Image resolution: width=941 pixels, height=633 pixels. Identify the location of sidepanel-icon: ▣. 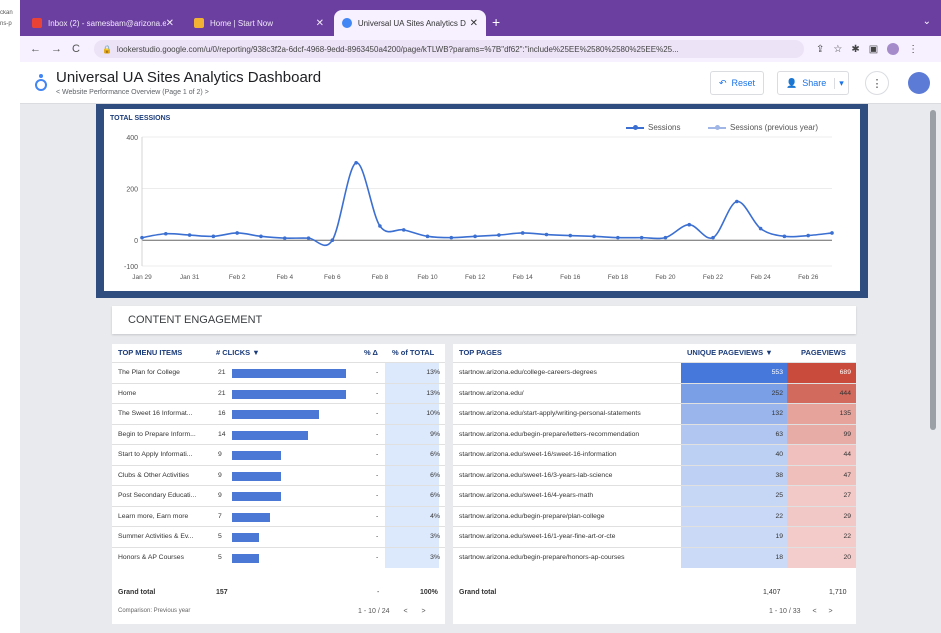
(873, 49).